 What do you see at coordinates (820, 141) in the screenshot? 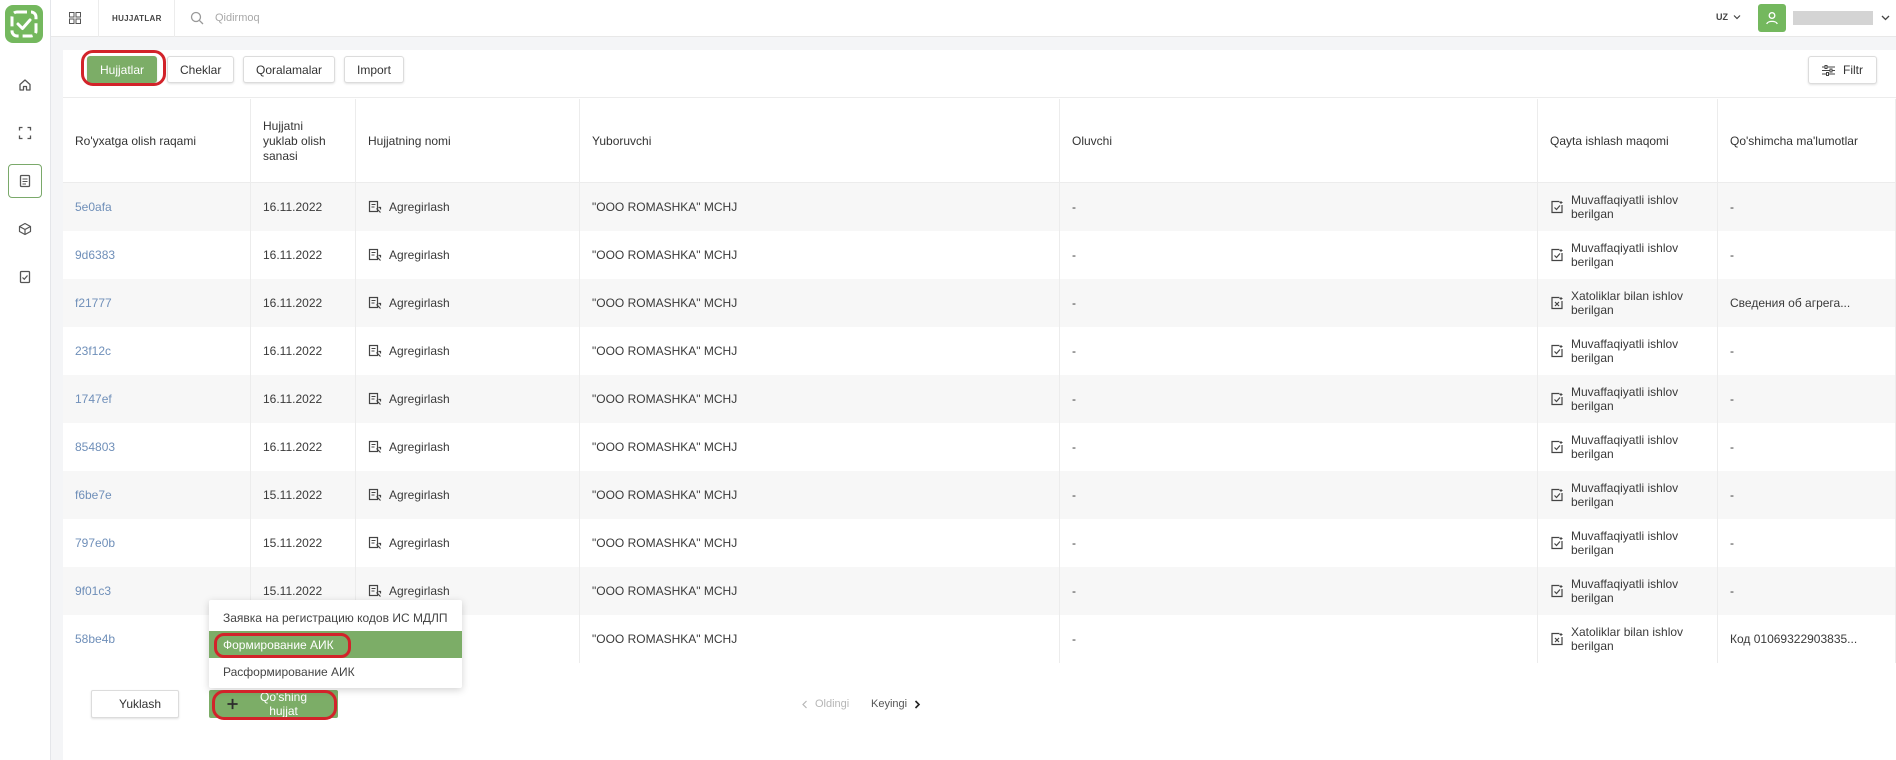
I see `header-sender: Yuboruvchi` at bounding box center [820, 141].